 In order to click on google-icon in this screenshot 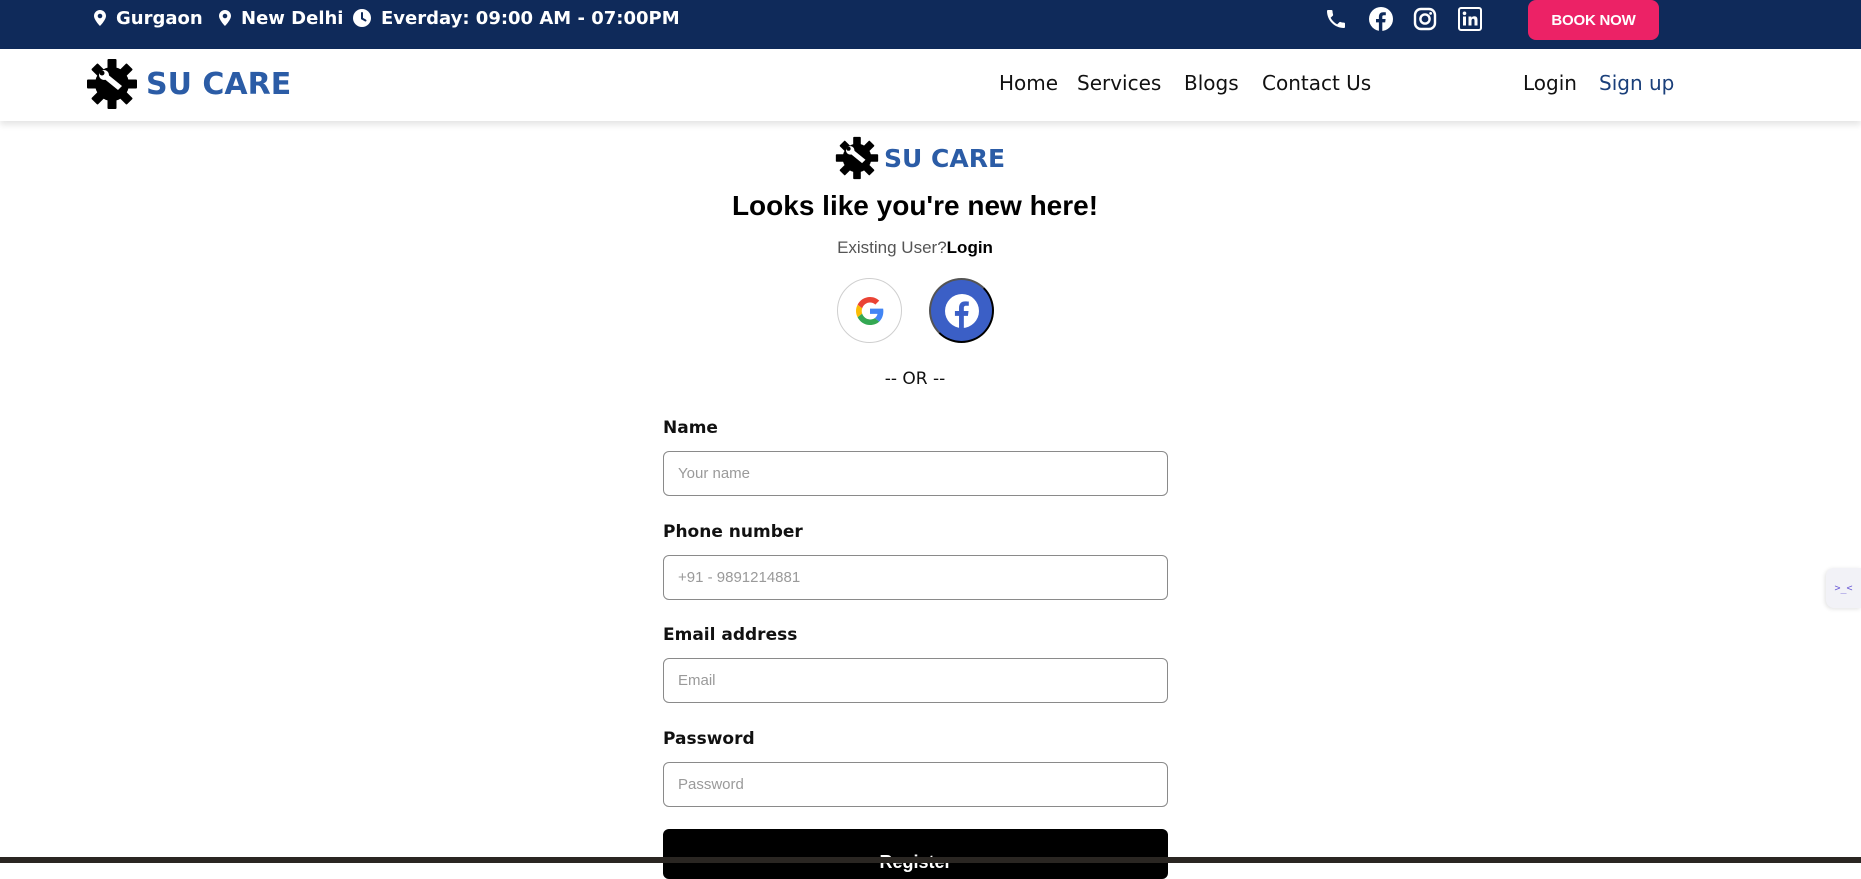, I will do `click(869, 310)`.